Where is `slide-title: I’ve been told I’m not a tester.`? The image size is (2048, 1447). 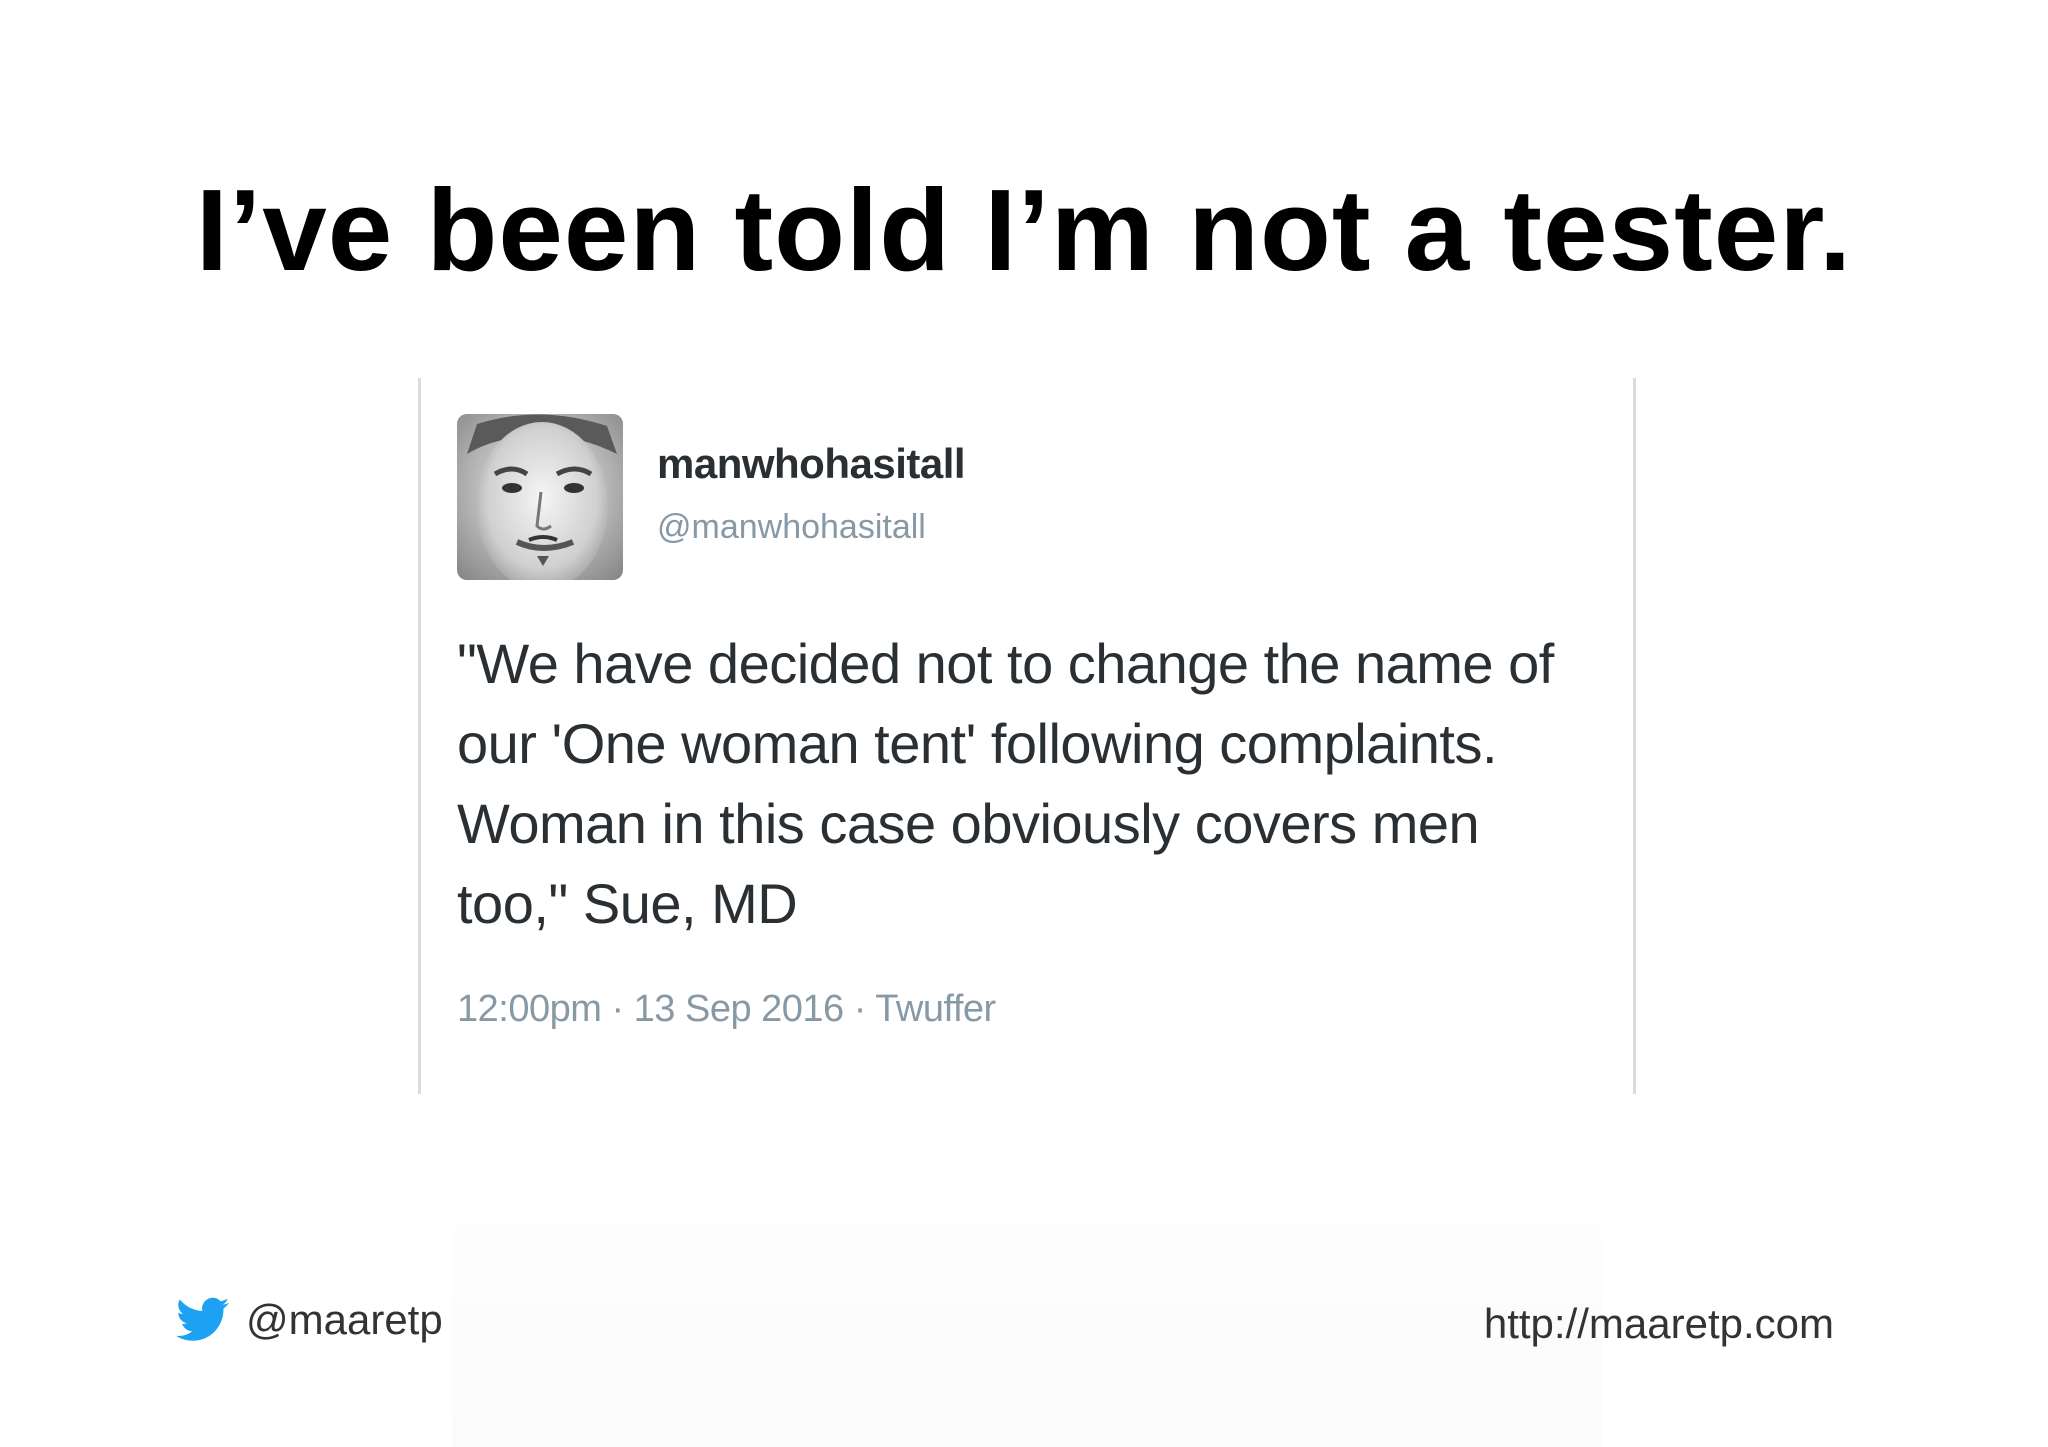 slide-title: I’ve been told I’m not a tester. is located at coordinates (1024, 230).